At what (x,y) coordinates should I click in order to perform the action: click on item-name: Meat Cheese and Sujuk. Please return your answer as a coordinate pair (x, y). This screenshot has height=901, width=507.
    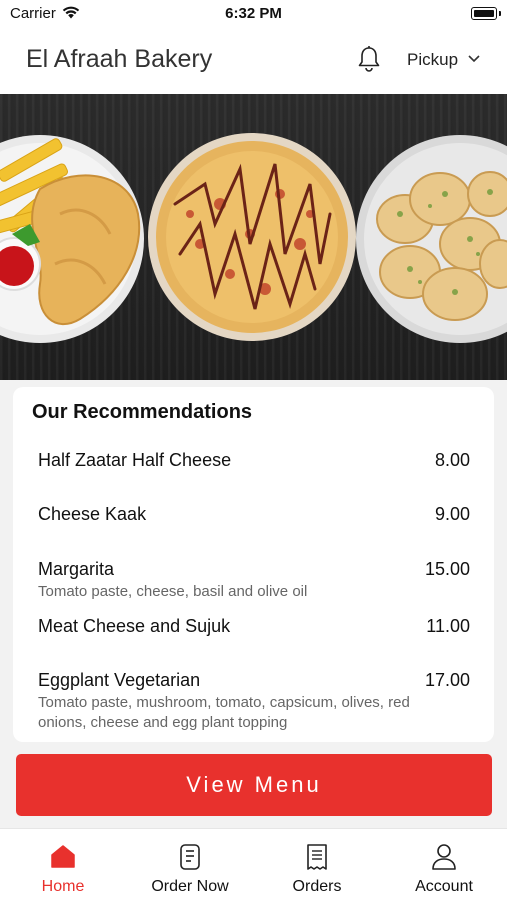
    Looking at the image, I should click on (134, 626).